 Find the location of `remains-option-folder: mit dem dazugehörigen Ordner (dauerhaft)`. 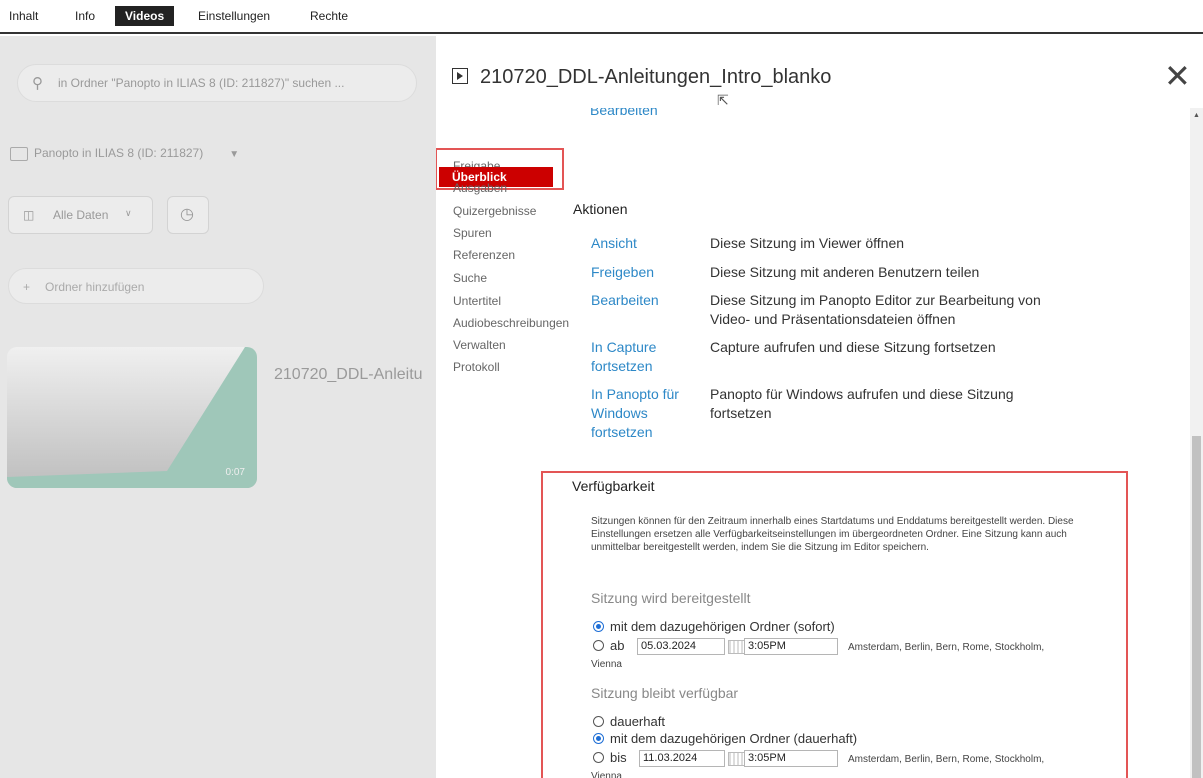

remains-option-folder: mit dem dazugehörigen Ordner (dauerhaft) is located at coordinates (725, 738).